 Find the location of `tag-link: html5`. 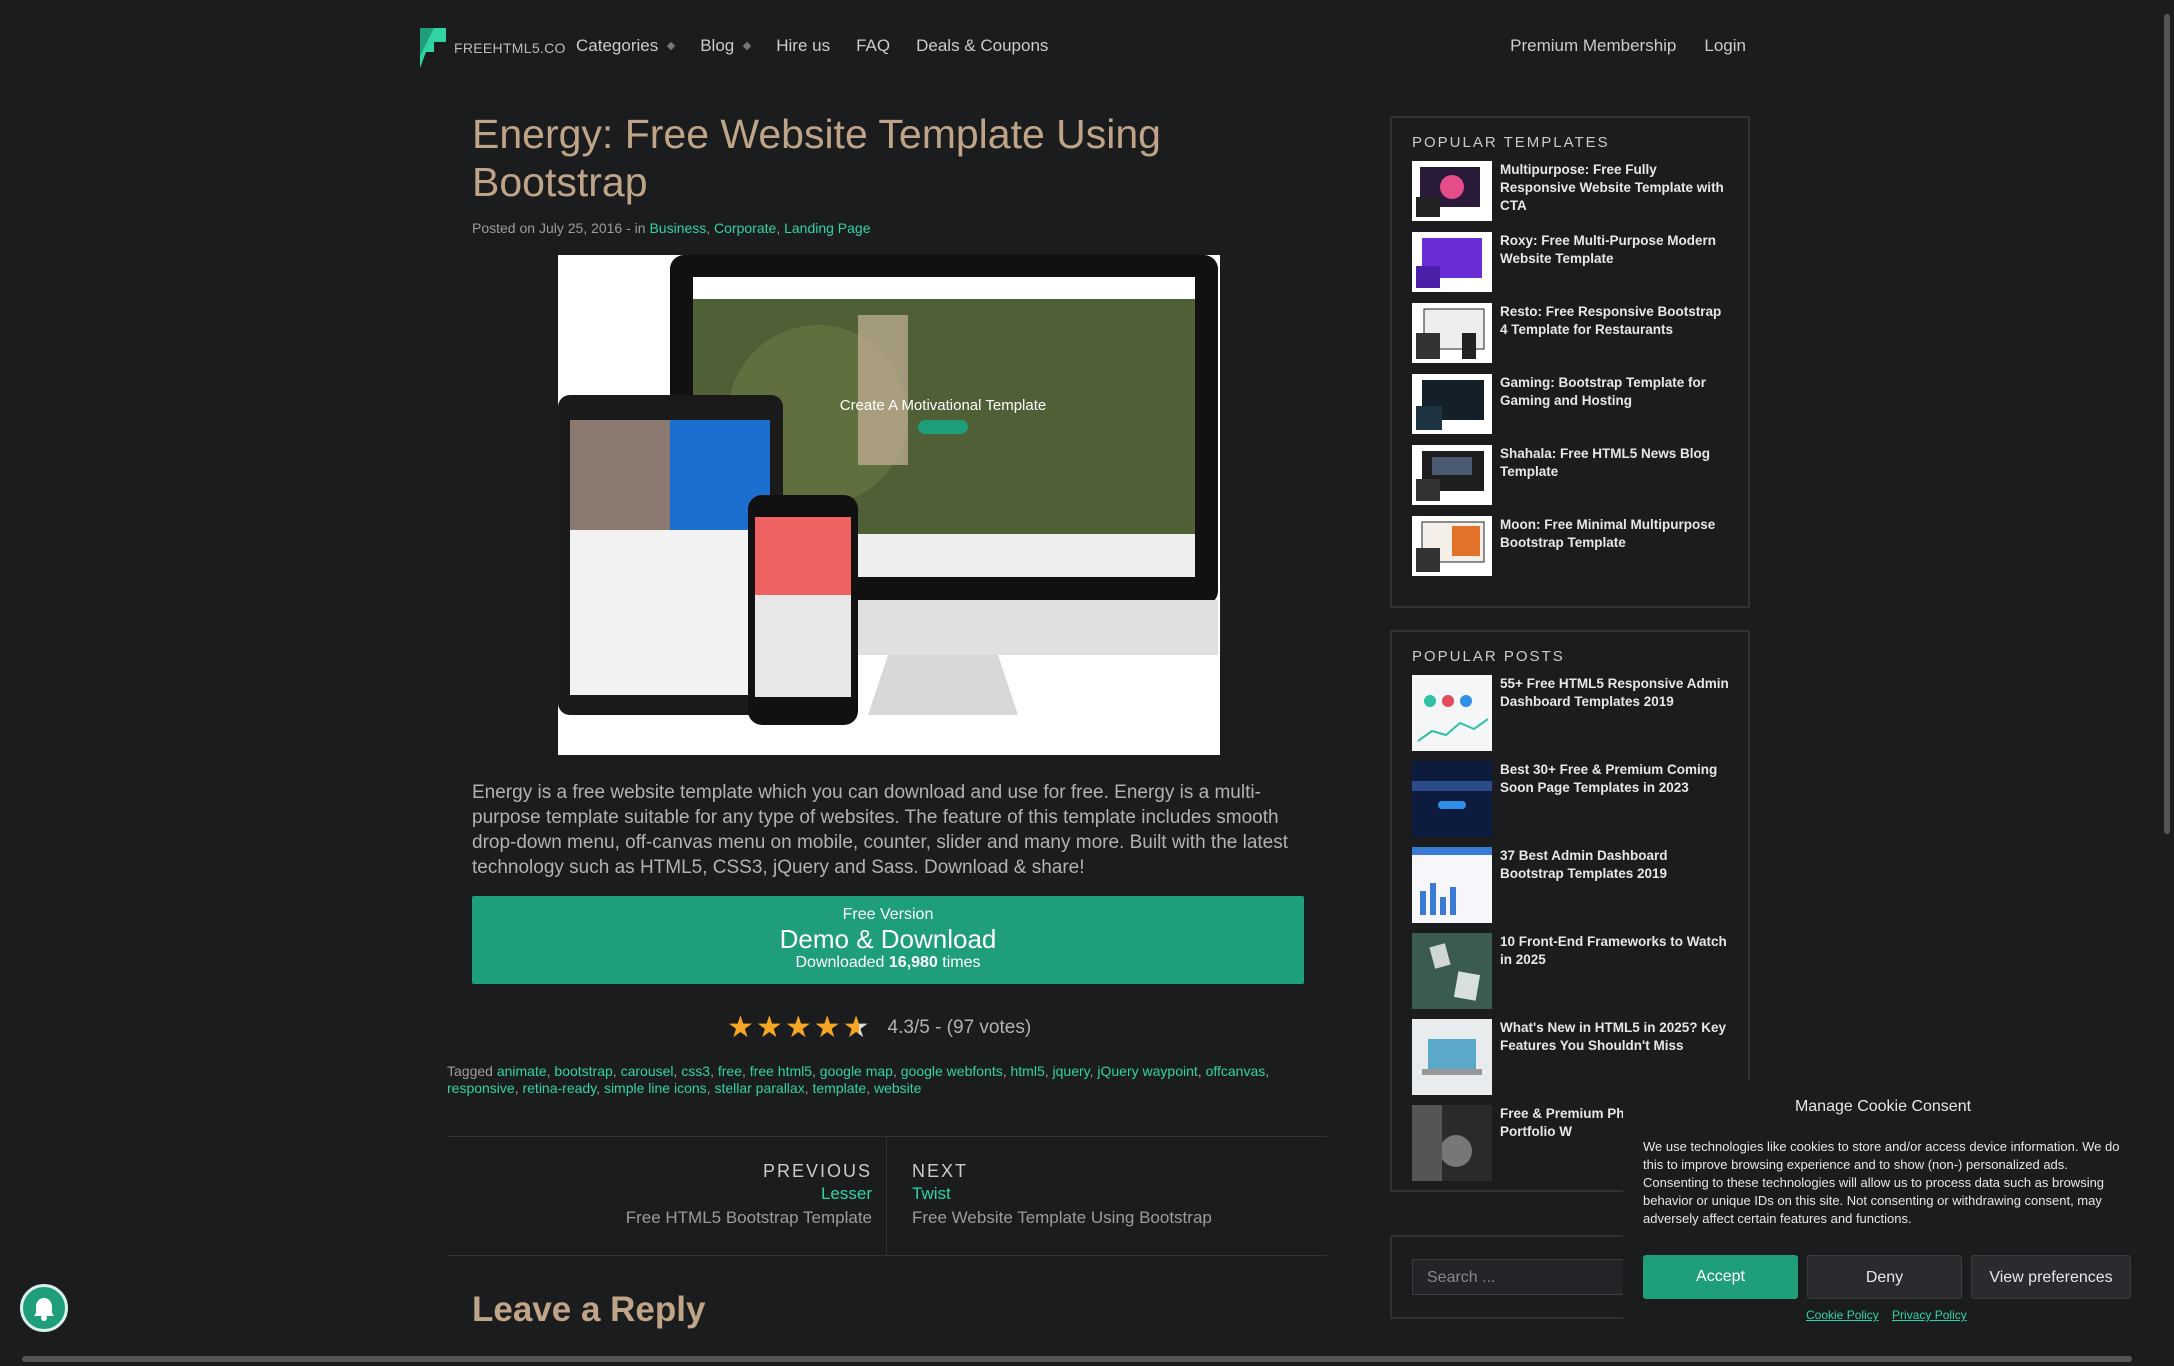

tag-link: html5 is located at coordinates (1028, 1071).